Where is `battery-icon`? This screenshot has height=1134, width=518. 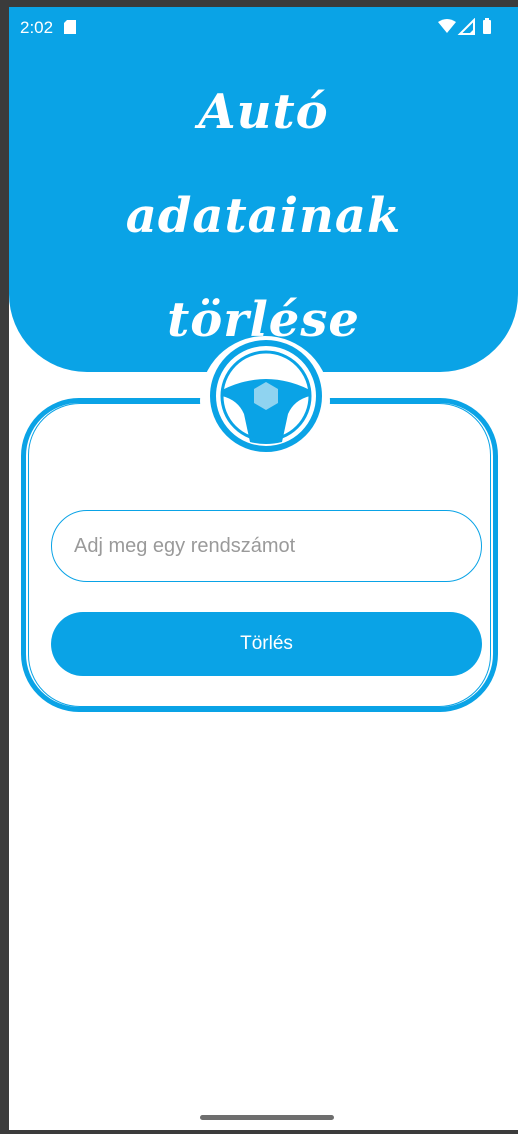 battery-icon is located at coordinates (487, 26).